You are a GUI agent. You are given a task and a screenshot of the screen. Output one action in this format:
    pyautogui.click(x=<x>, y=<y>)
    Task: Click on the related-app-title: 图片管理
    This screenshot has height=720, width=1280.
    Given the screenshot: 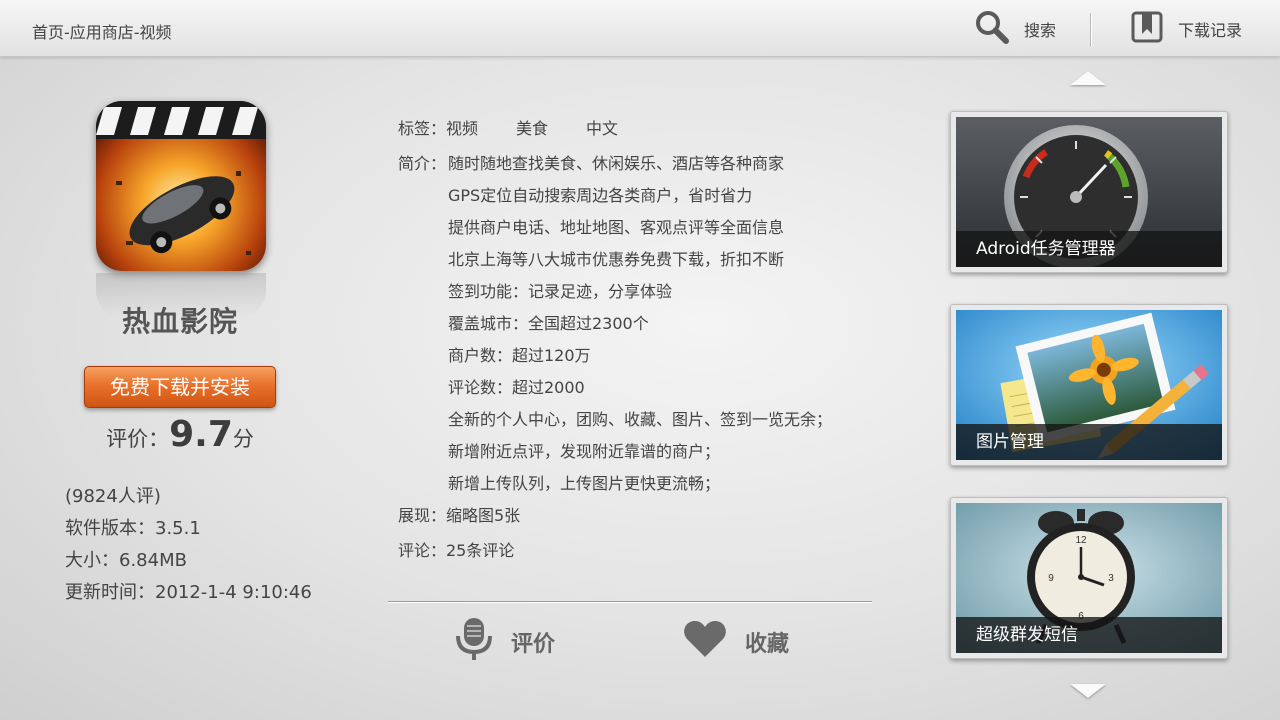 What is the action you would take?
    pyautogui.click(x=1089, y=442)
    